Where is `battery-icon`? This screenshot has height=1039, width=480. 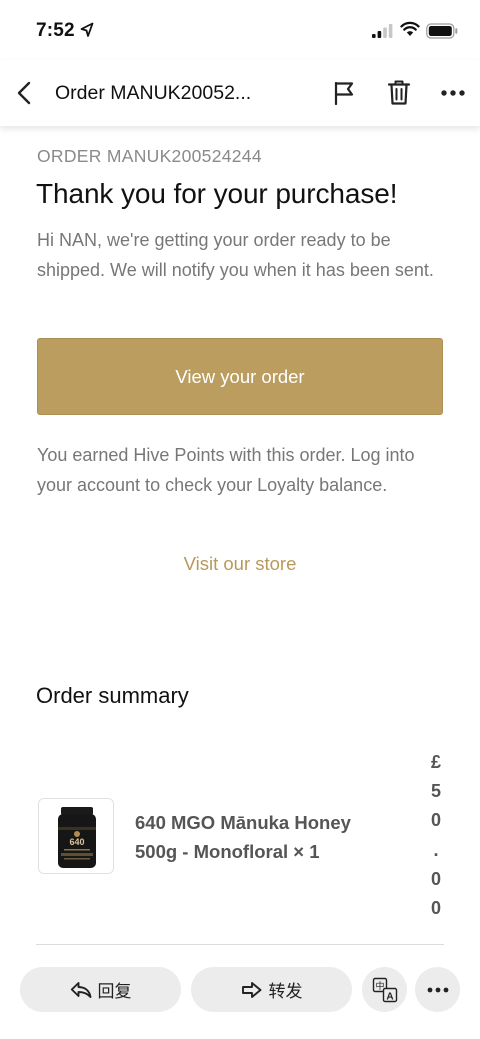
battery-icon is located at coordinates (442, 31).